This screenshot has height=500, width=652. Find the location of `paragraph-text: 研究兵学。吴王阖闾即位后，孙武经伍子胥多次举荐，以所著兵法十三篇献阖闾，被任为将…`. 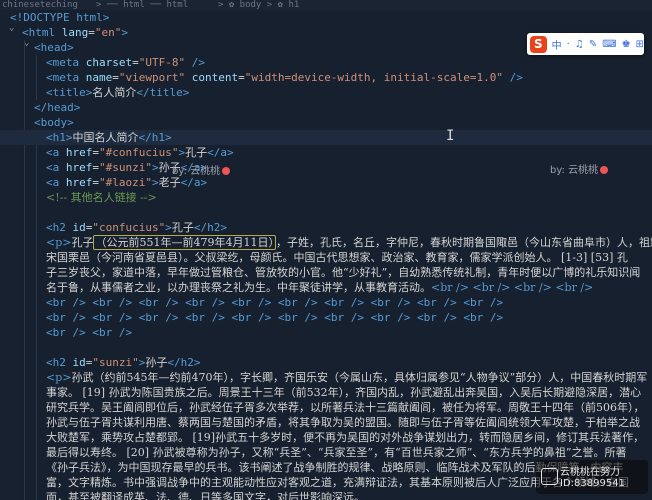

paragraph-text: 研究兵学。吴王阖闾即位后，孙武经伍子胥多次举荐，以所著兵法十三篇献阖闾，被任为将… is located at coordinates (345, 407).